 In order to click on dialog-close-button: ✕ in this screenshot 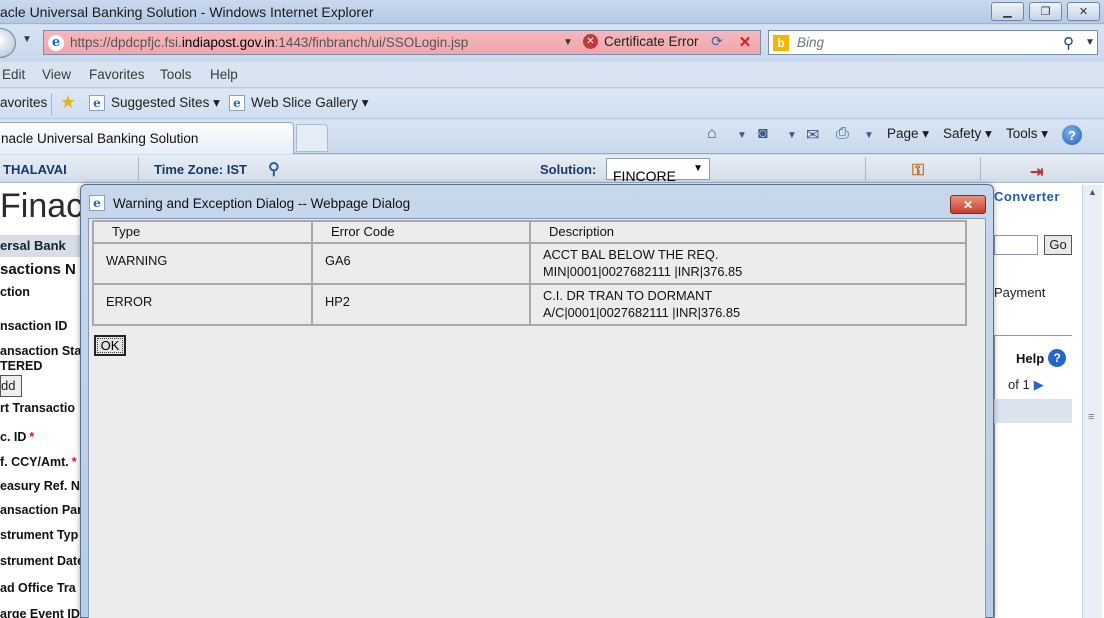, I will do `click(968, 204)`.